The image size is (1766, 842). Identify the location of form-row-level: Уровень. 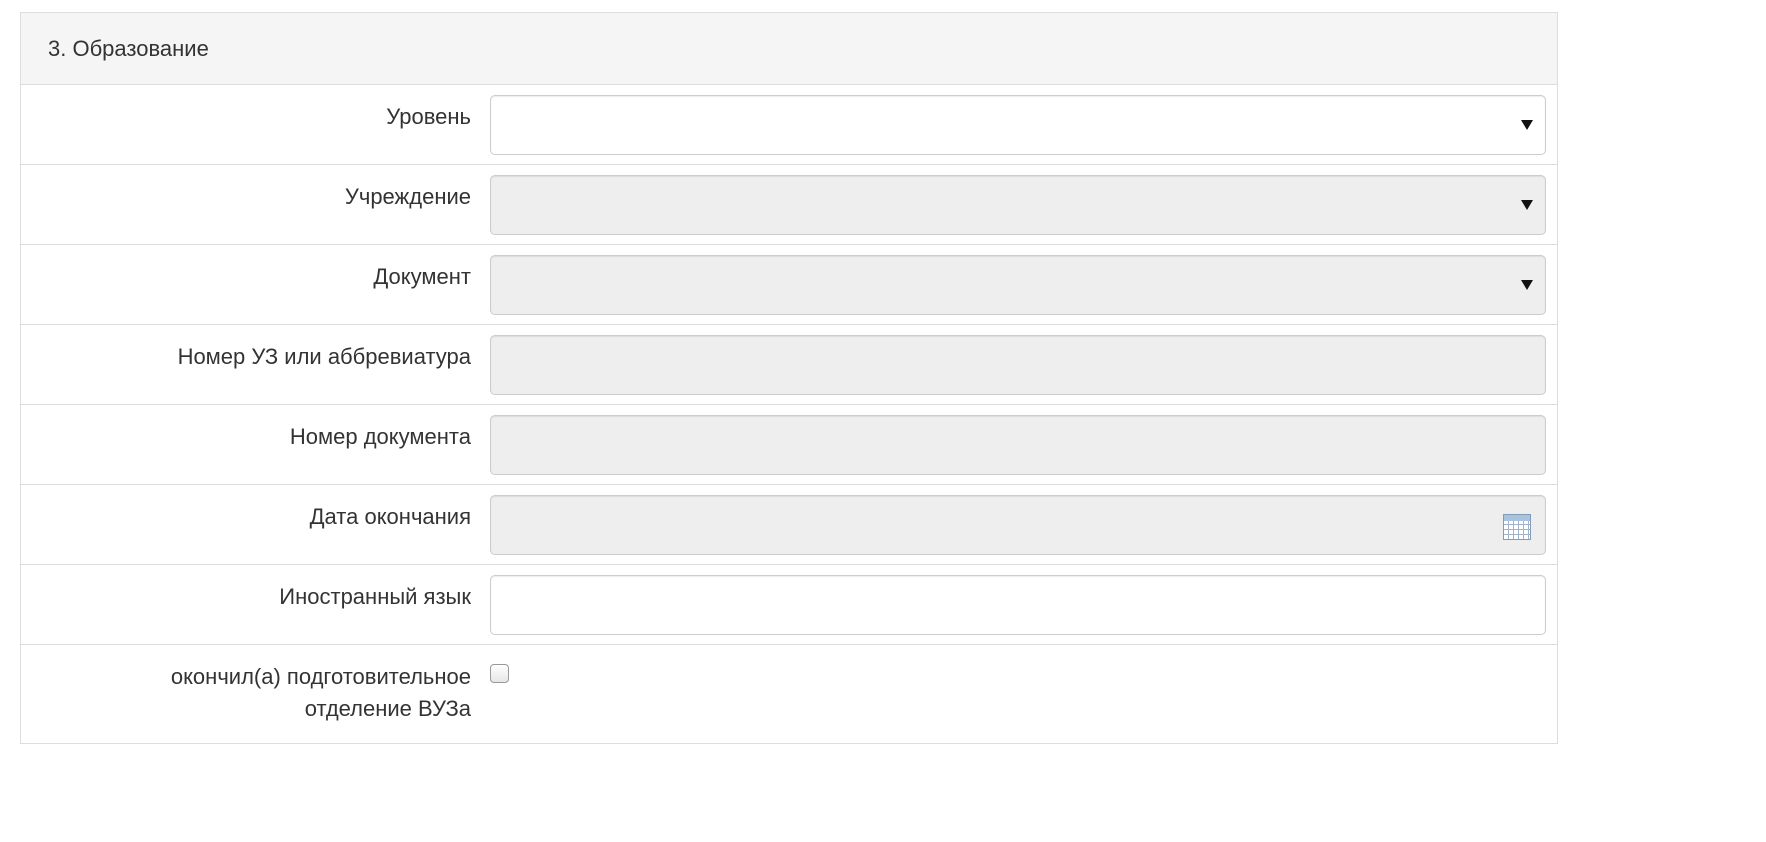
(789, 125).